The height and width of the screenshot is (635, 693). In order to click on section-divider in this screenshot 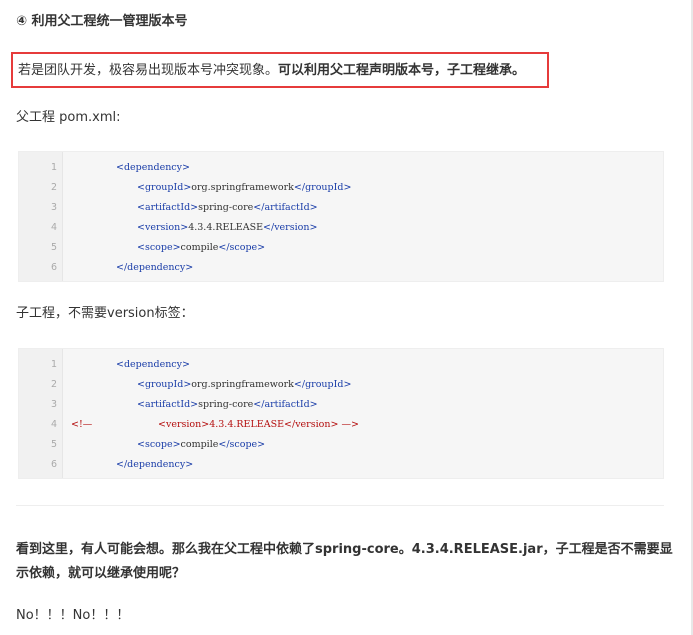, I will do `click(340, 505)`.